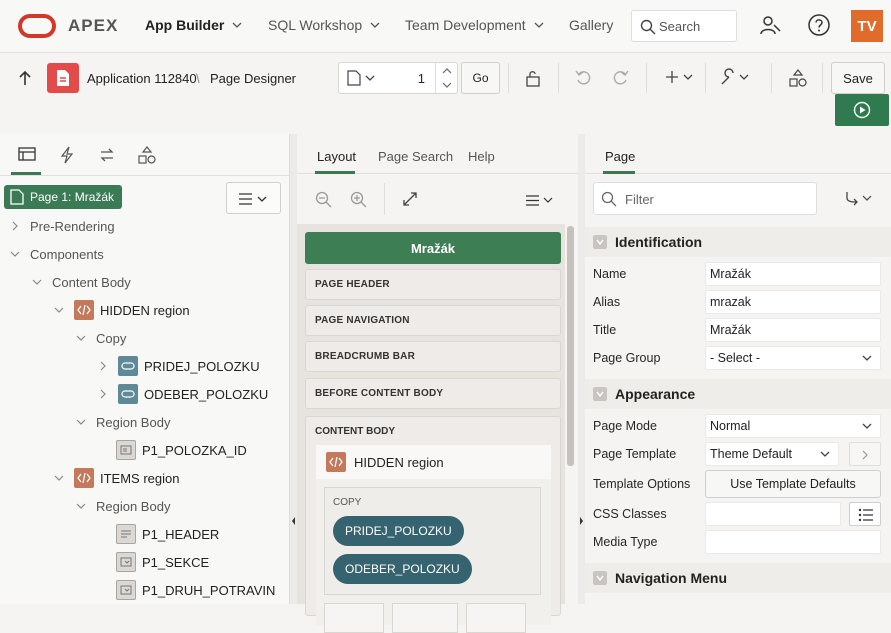  What do you see at coordinates (620, 156) in the screenshot?
I see `tab-page: Page` at bounding box center [620, 156].